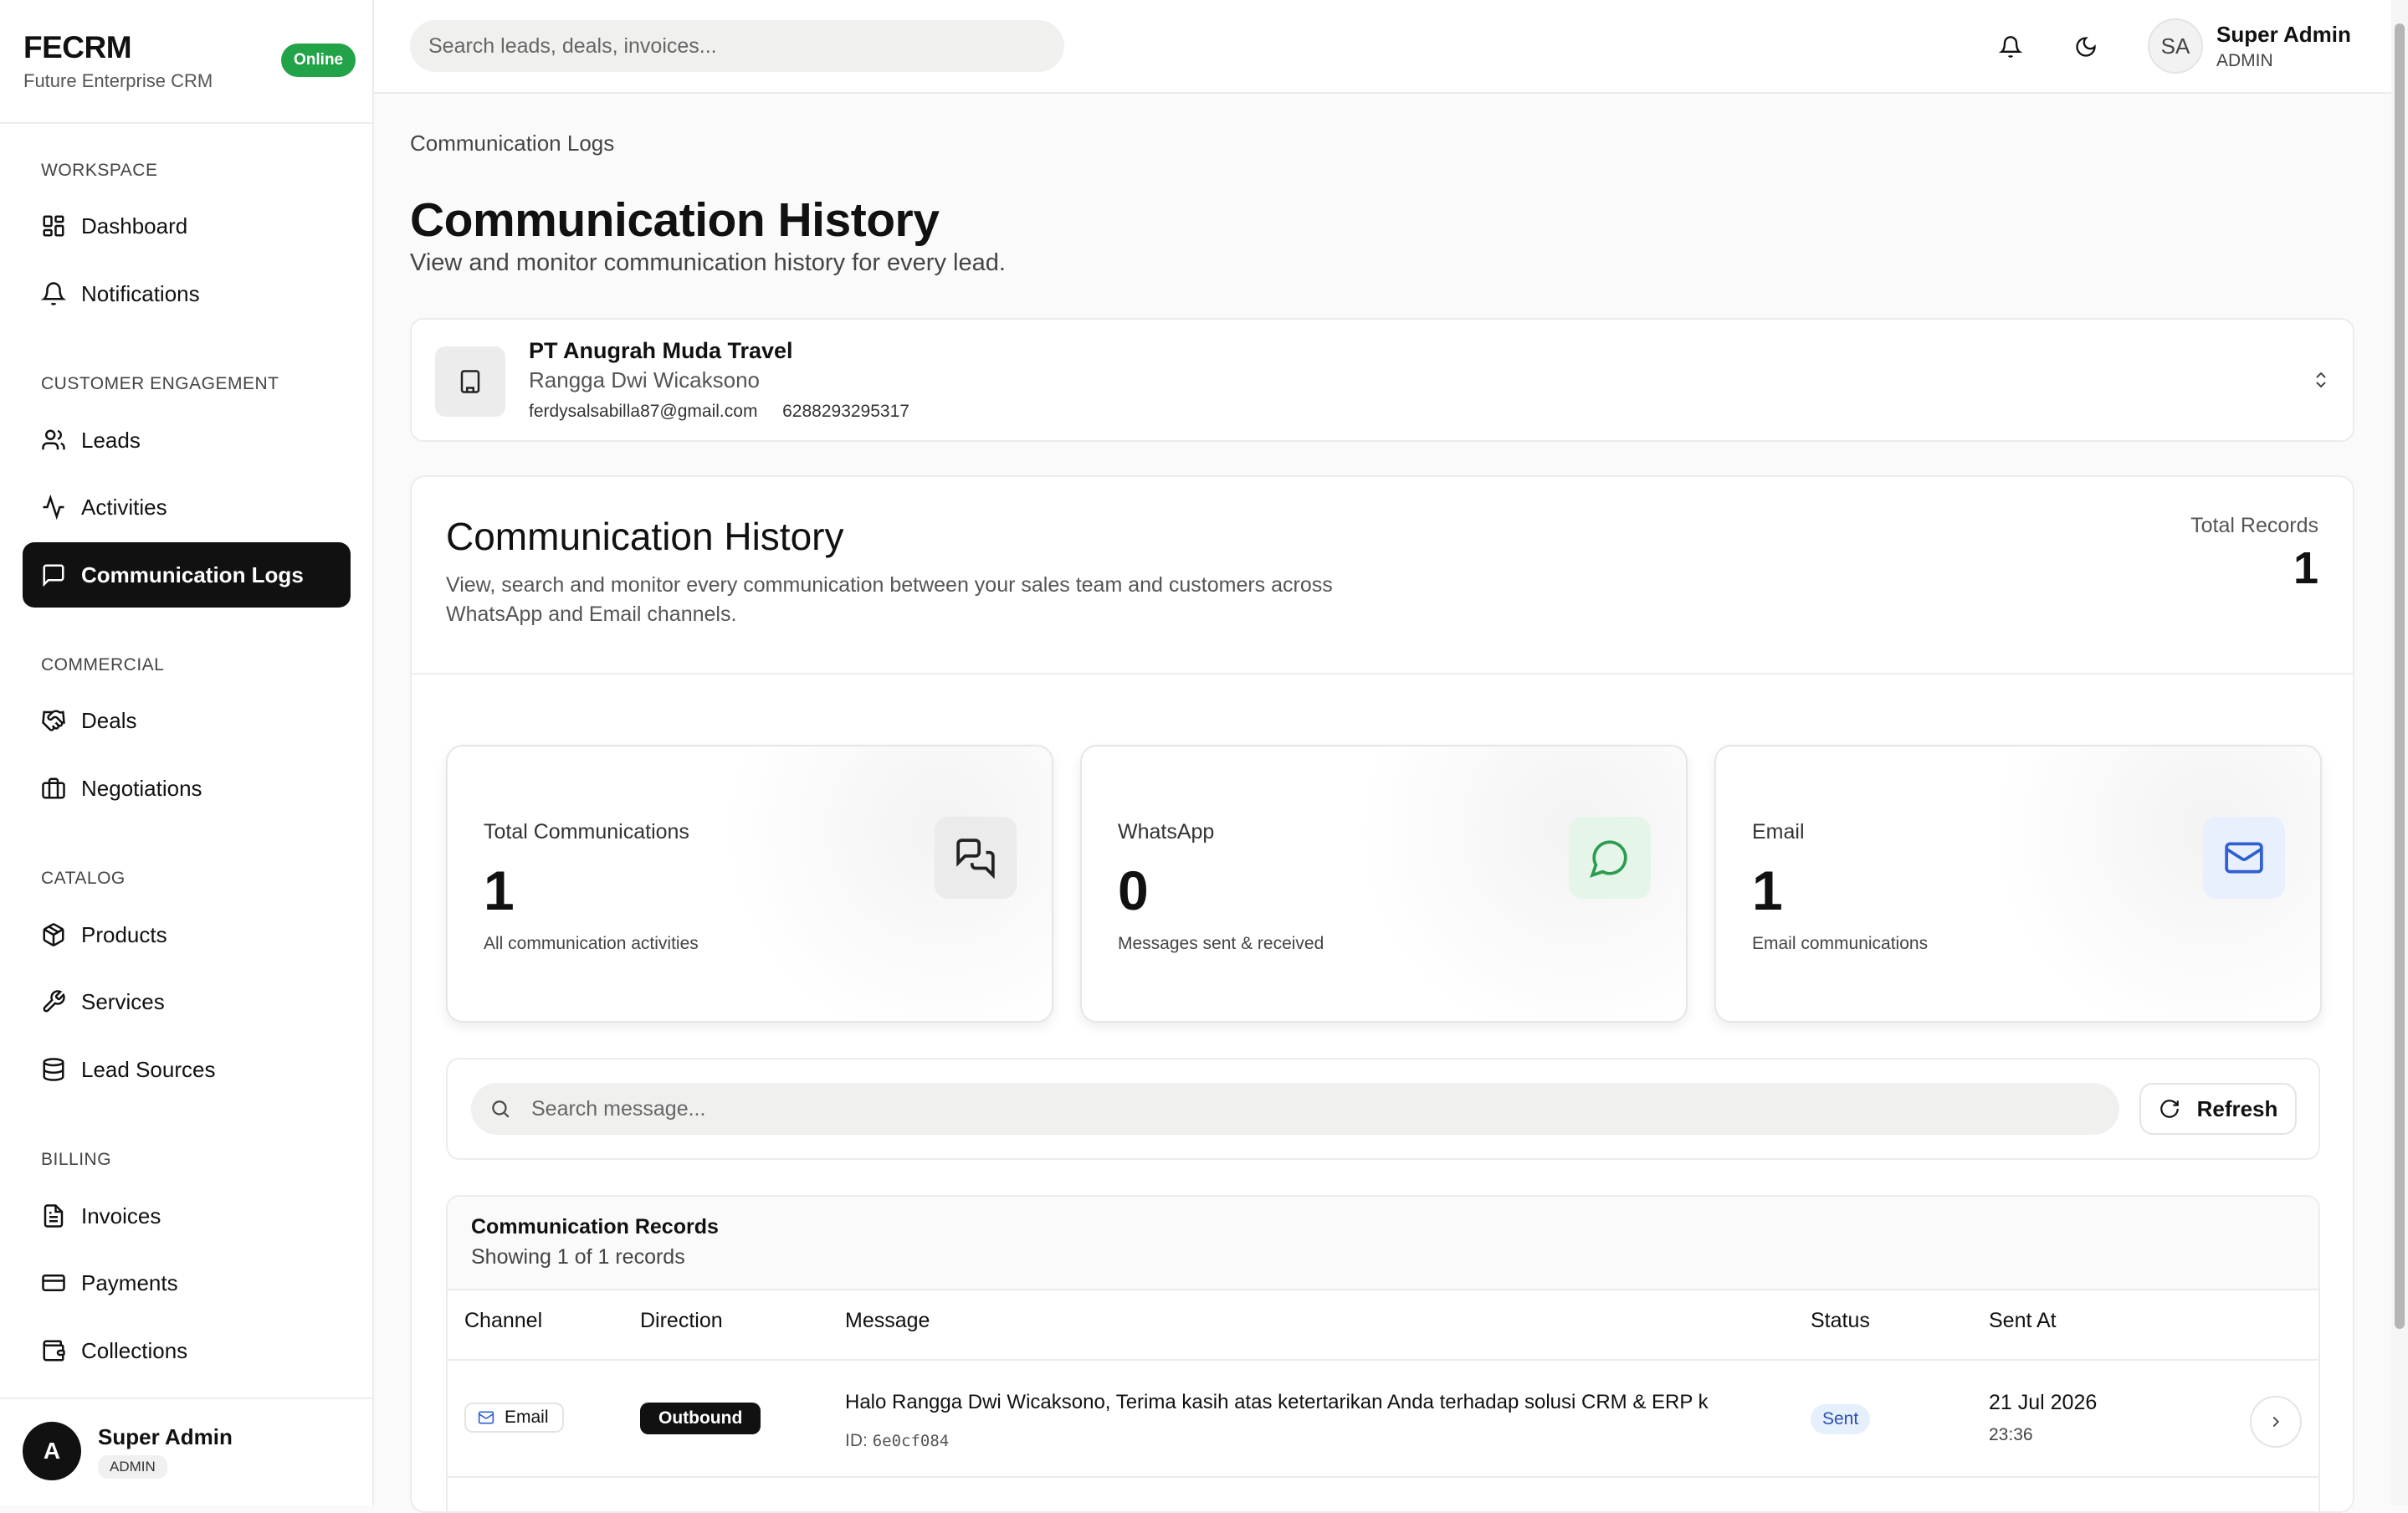  What do you see at coordinates (2321, 380) in the screenshot?
I see `chevrons-up-down-icon` at bounding box center [2321, 380].